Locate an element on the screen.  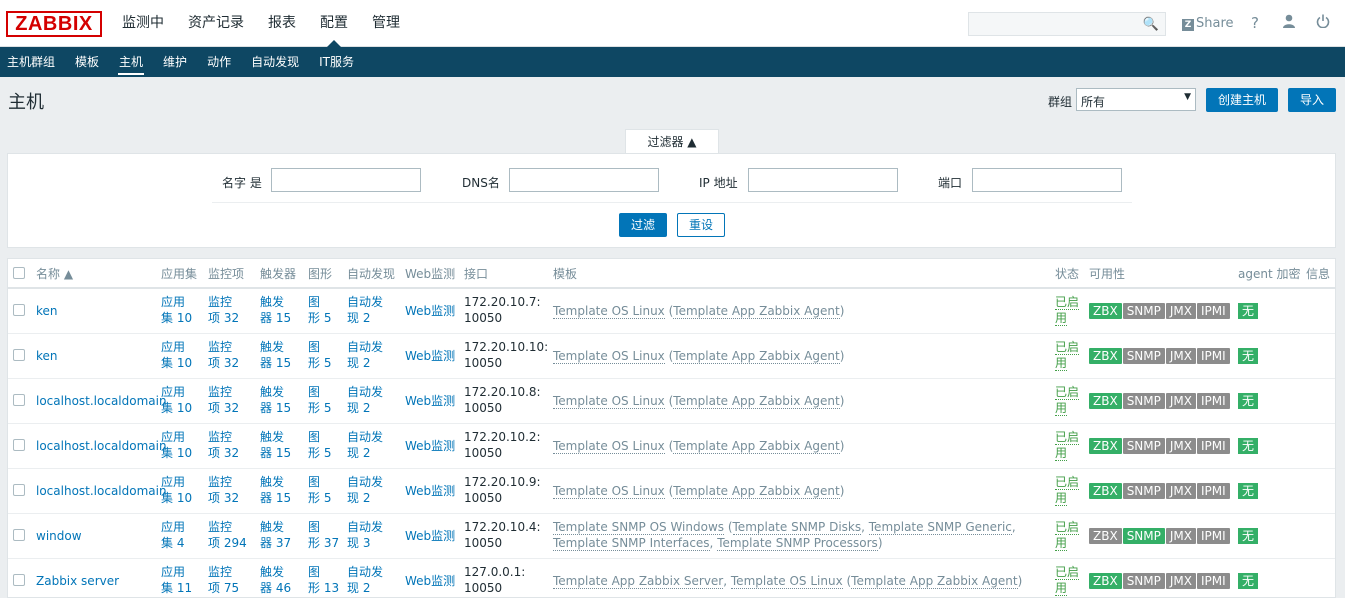
search-icon: 🔍 is located at coordinates (1151, 24).